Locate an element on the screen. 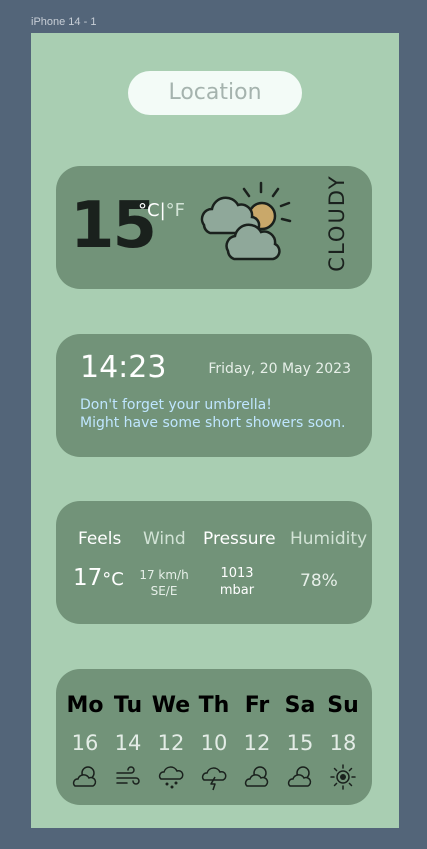 Image resolution: width=427 pixels, height=849 pixels. day-name: Sa is located at coordinates (300, 705).